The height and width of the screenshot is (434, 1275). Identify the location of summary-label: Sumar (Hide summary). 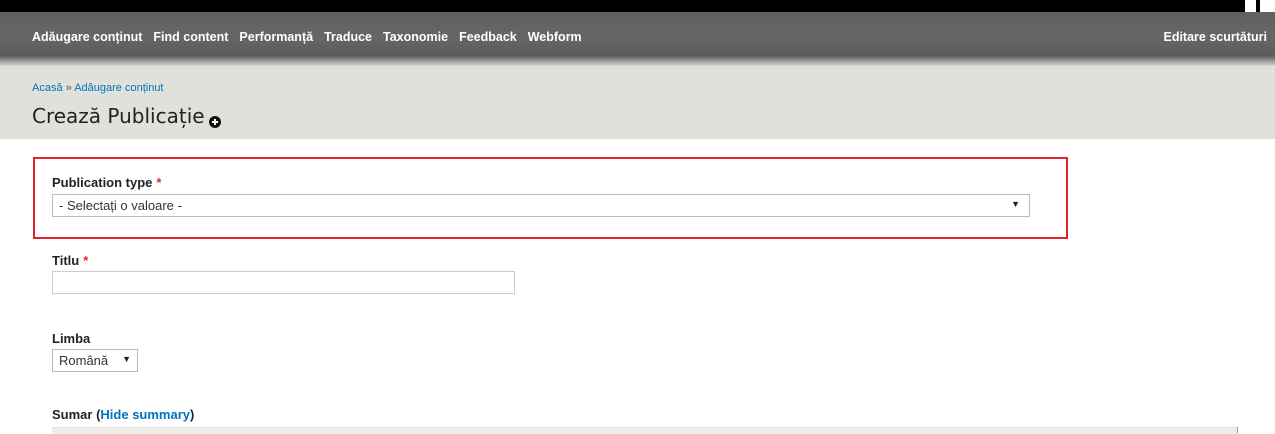
(123, 414).